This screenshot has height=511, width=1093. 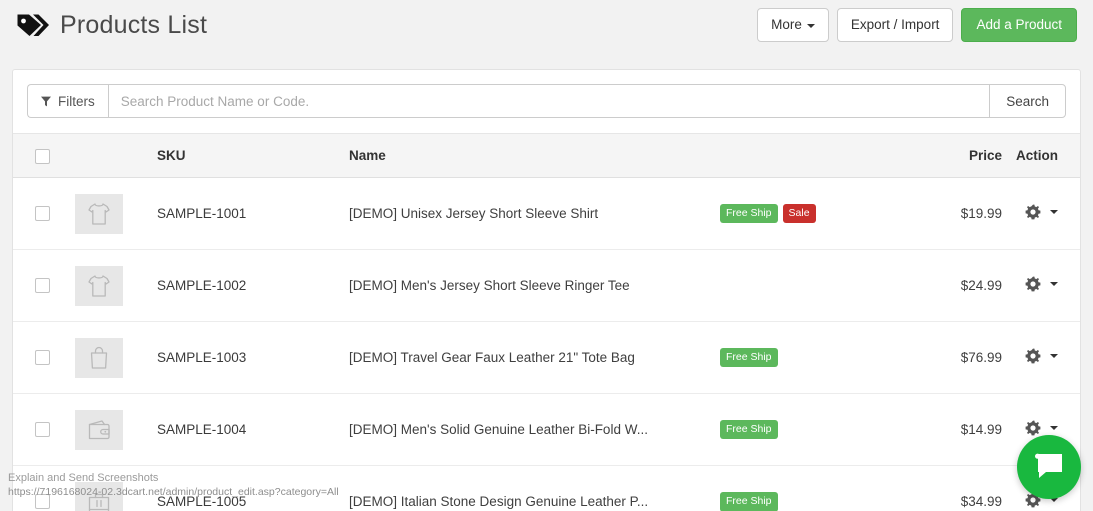 I want to click on row-badges: Free Ship, so click(x=815, y=501).